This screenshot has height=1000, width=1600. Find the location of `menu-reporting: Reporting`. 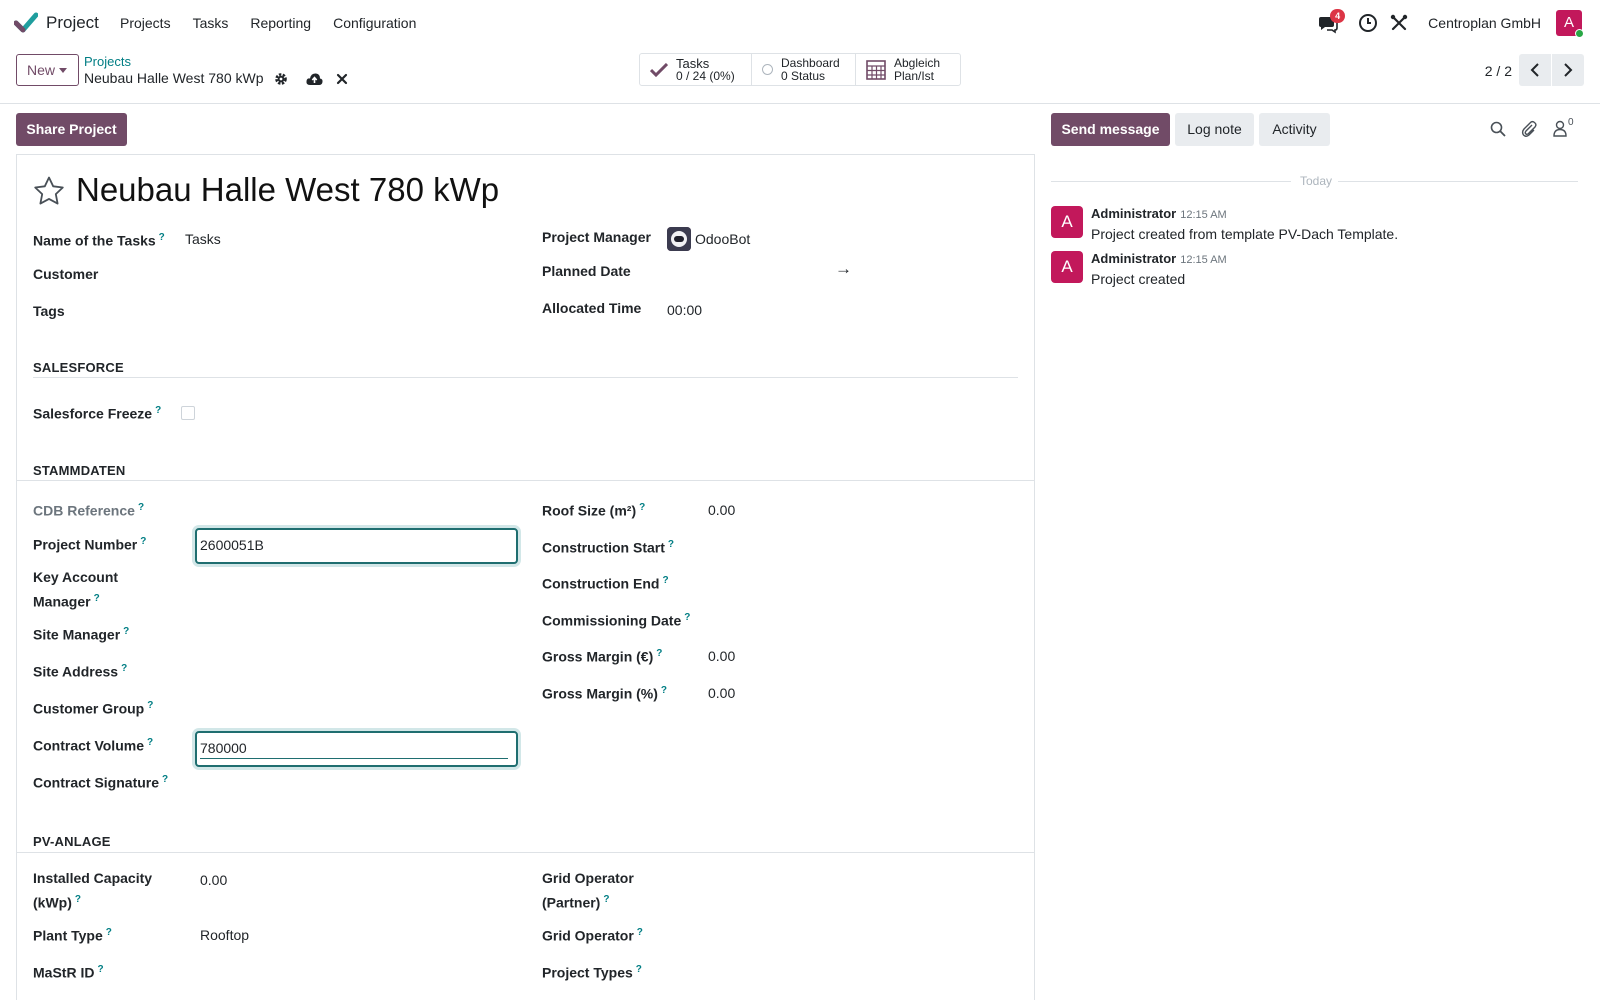

menu-reporting: Reporting is located at coordinates (280, 23).